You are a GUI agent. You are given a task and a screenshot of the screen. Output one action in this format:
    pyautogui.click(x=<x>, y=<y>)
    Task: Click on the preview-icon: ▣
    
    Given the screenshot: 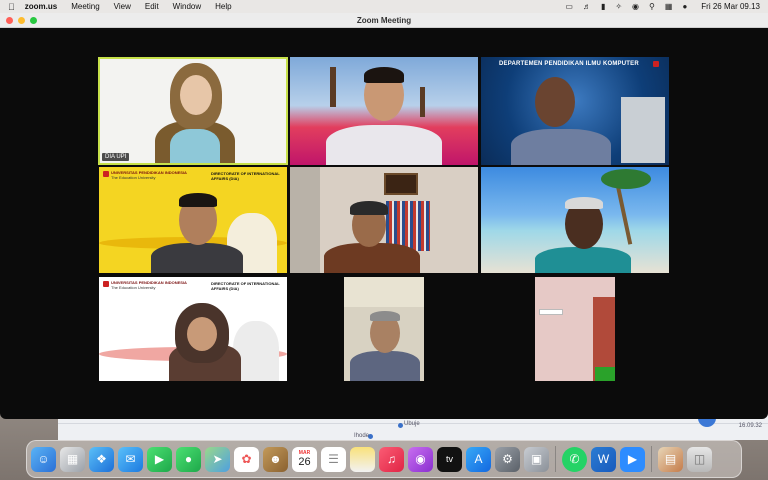 What is the action you would take?
    pyautogui.click(x=536, y=459)
    